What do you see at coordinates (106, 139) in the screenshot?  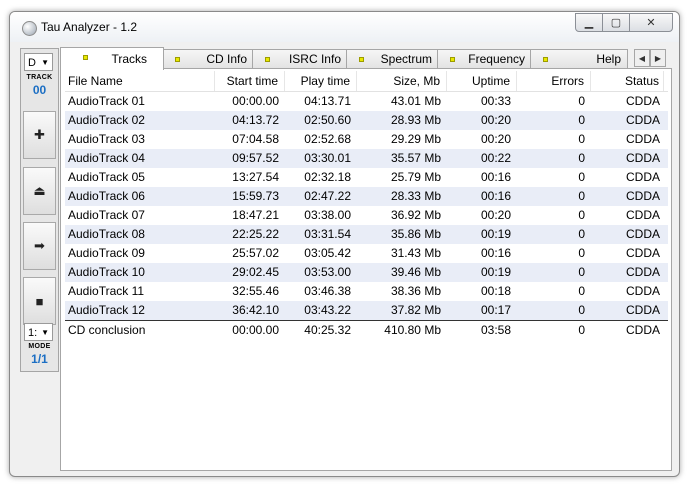 I see `table-cell: AudioTrack 03` at bounding box center [106, 139].